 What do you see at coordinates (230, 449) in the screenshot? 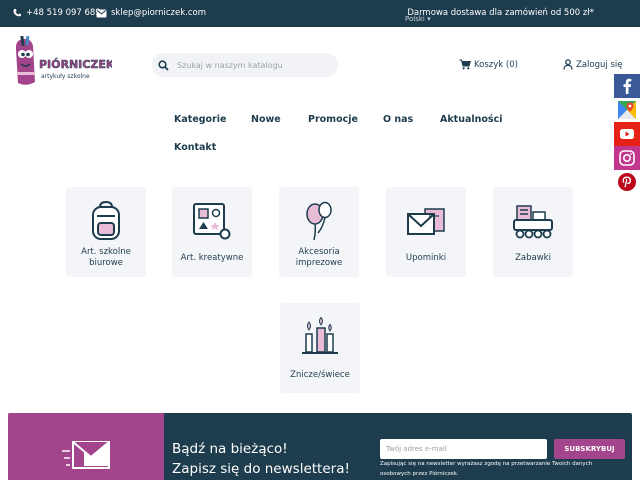
I see `newsletter-line-1: Bądź na bieżąco!` at bounding box center [230, 449].